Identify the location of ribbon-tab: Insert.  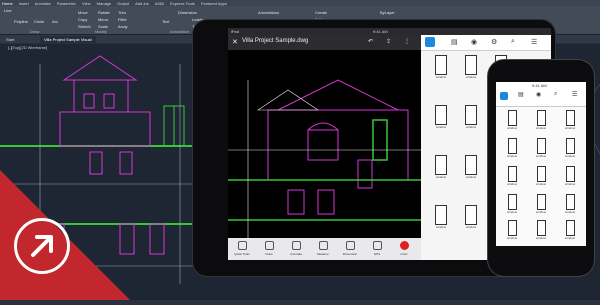
(24, 3).